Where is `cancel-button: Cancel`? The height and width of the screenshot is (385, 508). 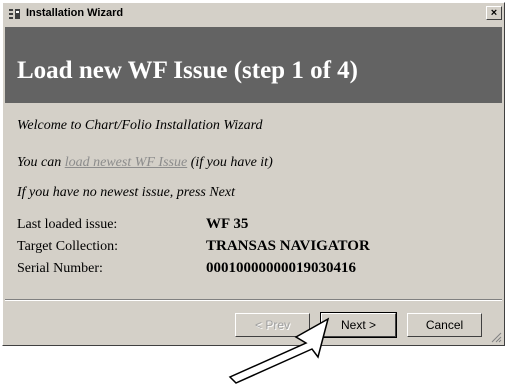
cancel-button: Cancel is located at coordinates (444, 325).